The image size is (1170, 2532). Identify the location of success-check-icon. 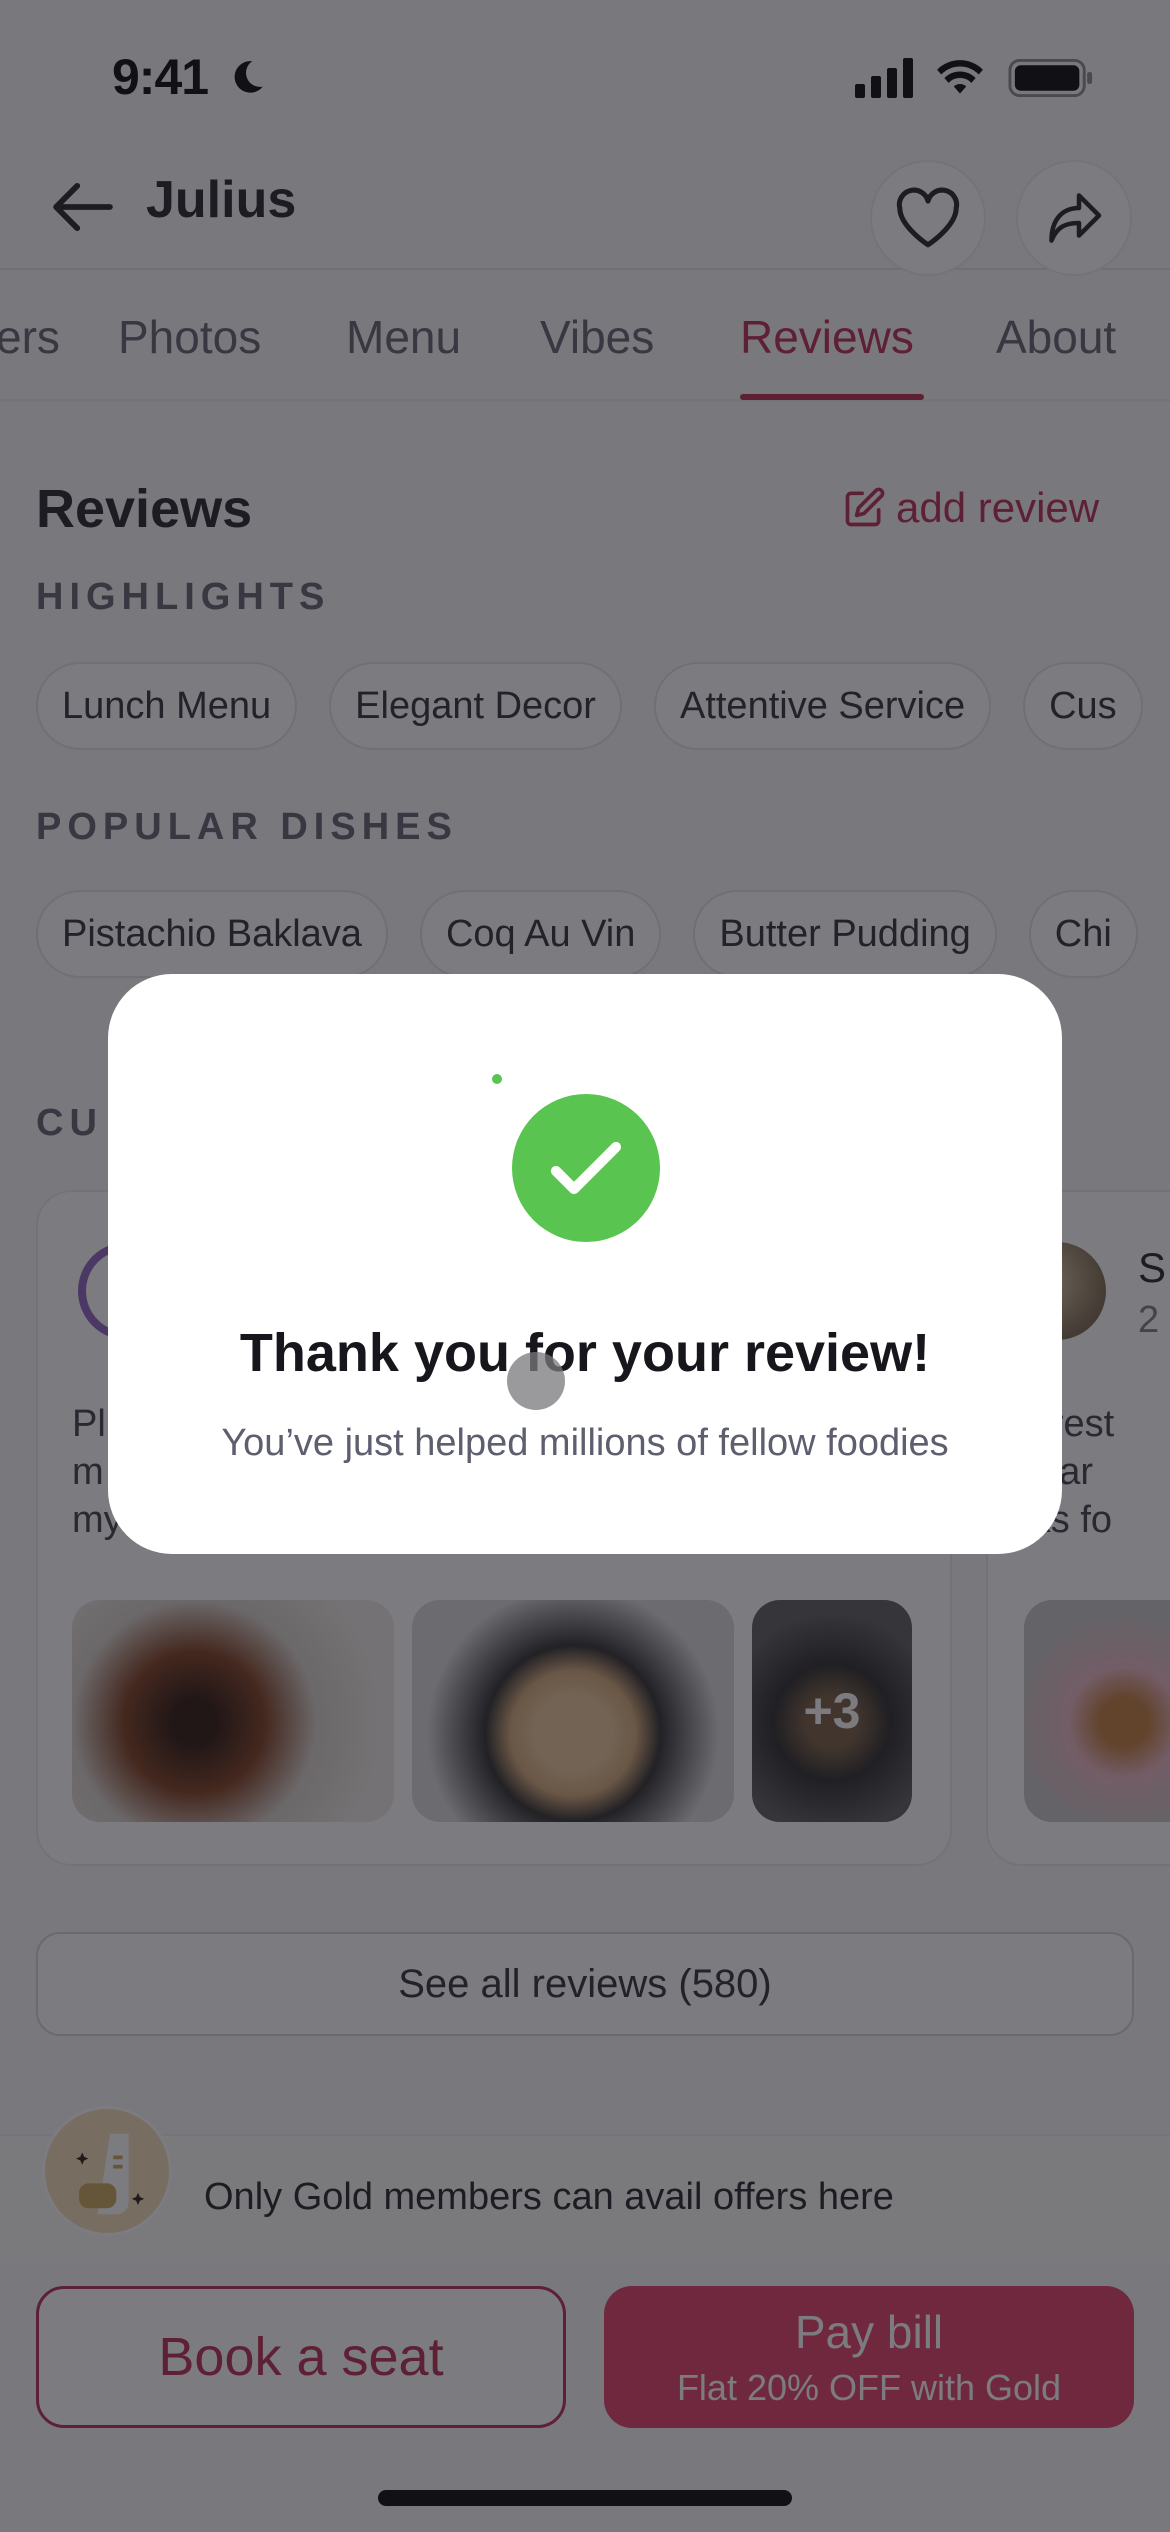
(586, 1168).